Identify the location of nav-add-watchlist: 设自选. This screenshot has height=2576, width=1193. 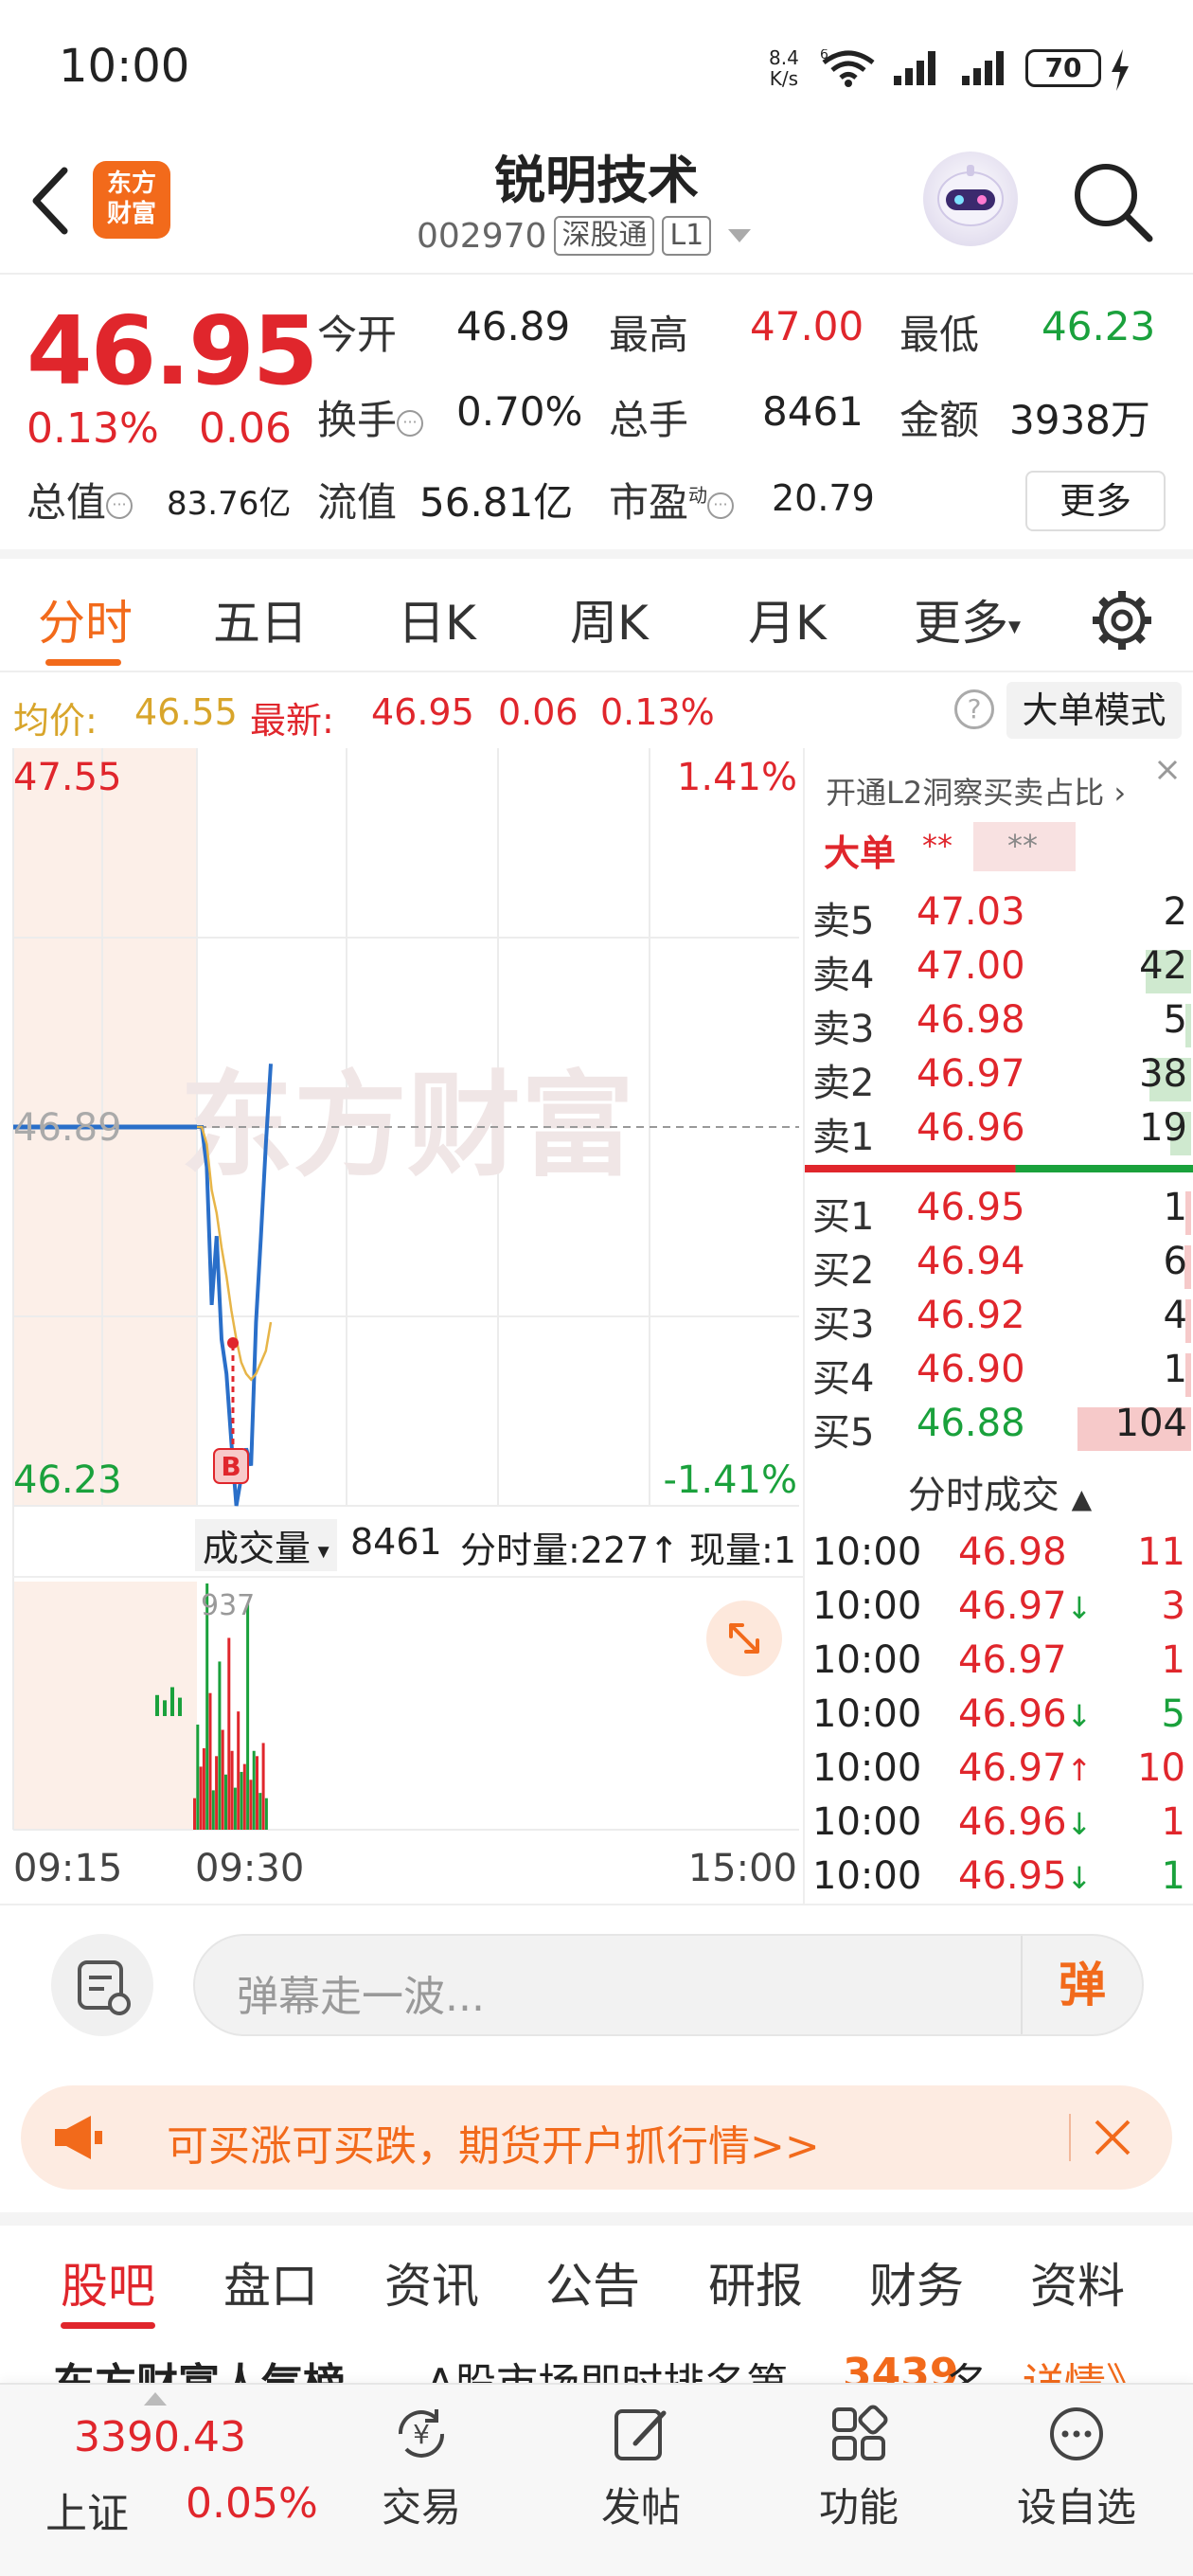
(1076, 2466).